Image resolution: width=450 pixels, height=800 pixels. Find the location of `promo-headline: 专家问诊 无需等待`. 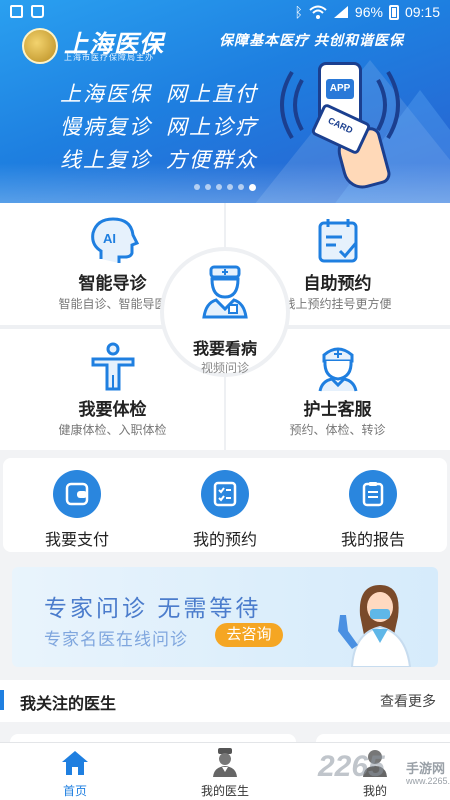

promo-headline: 专家问诊 无需等待 is located at coordinates (153, 608).